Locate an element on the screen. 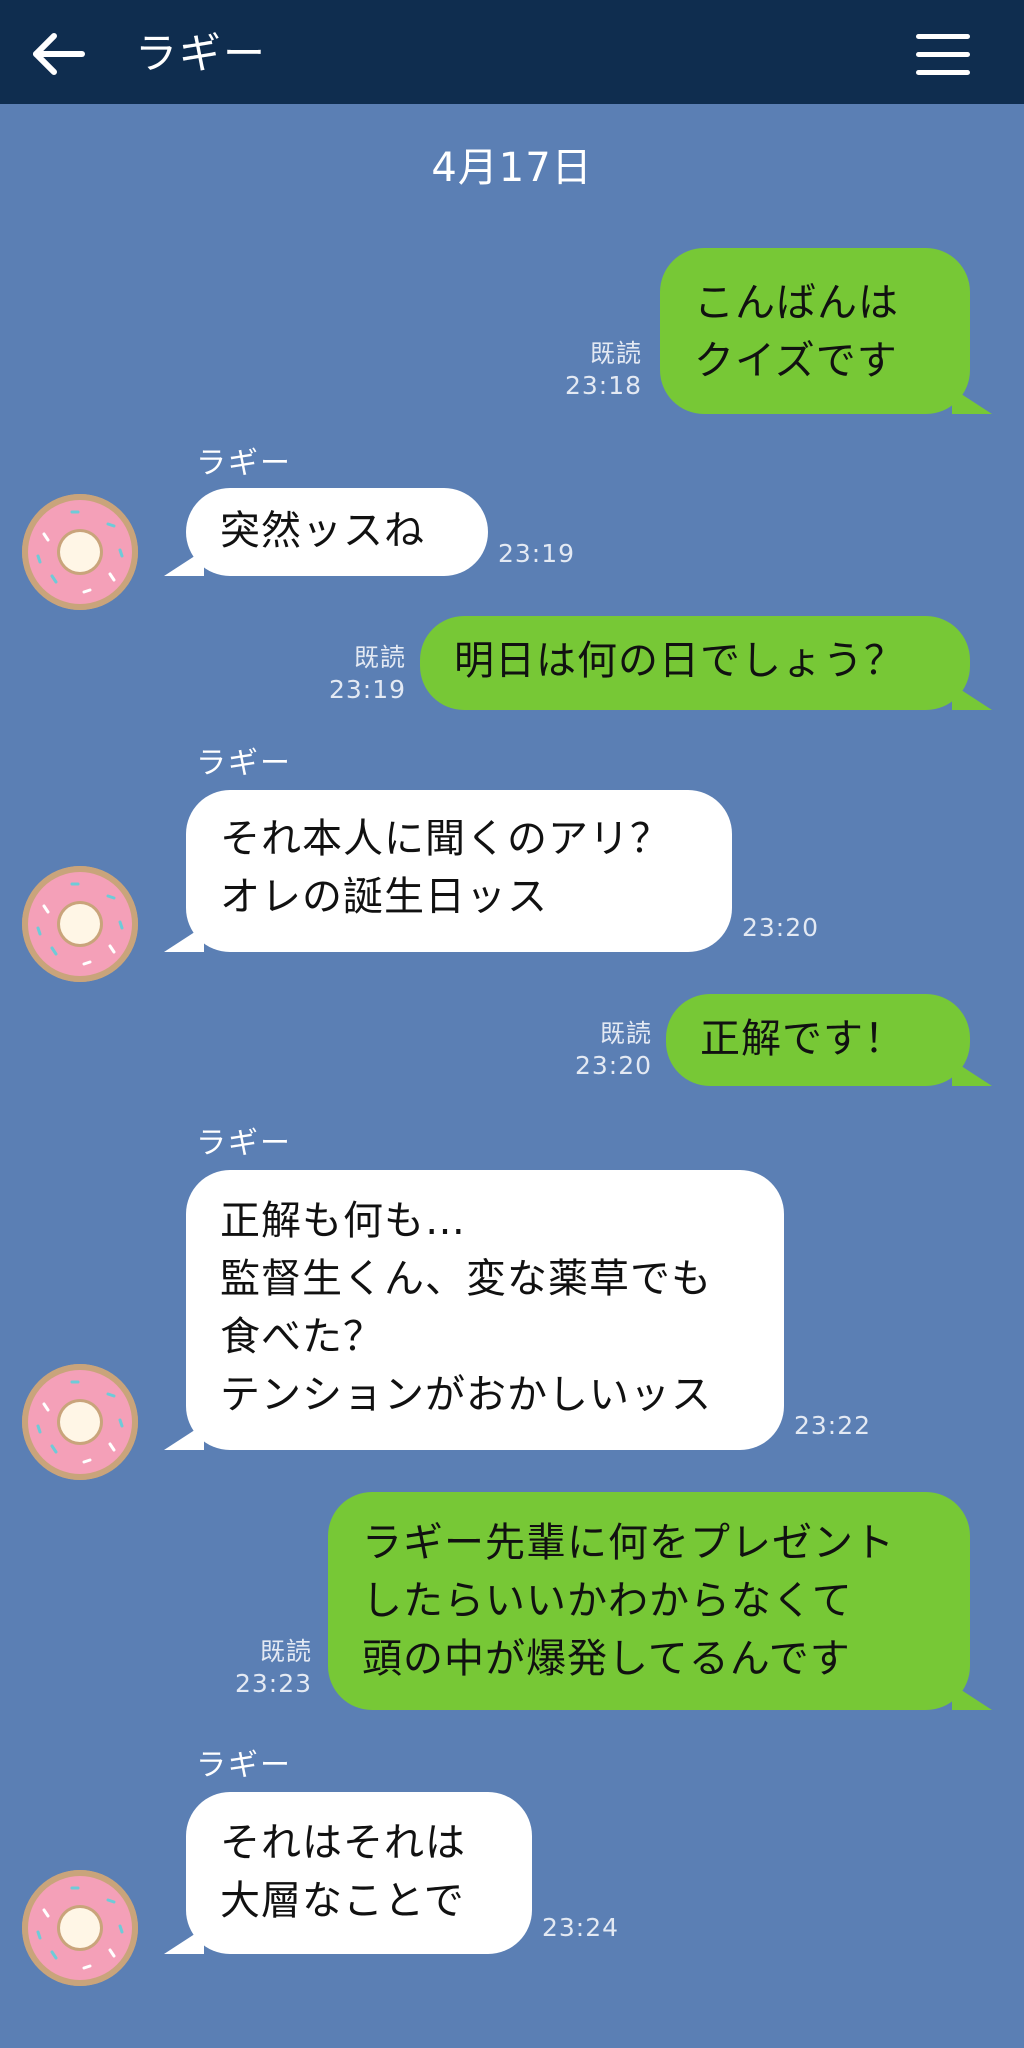 The height and width of the screenshot is (2048, 1024). hamburger-menu-icon is located at coordinates (943, 55).